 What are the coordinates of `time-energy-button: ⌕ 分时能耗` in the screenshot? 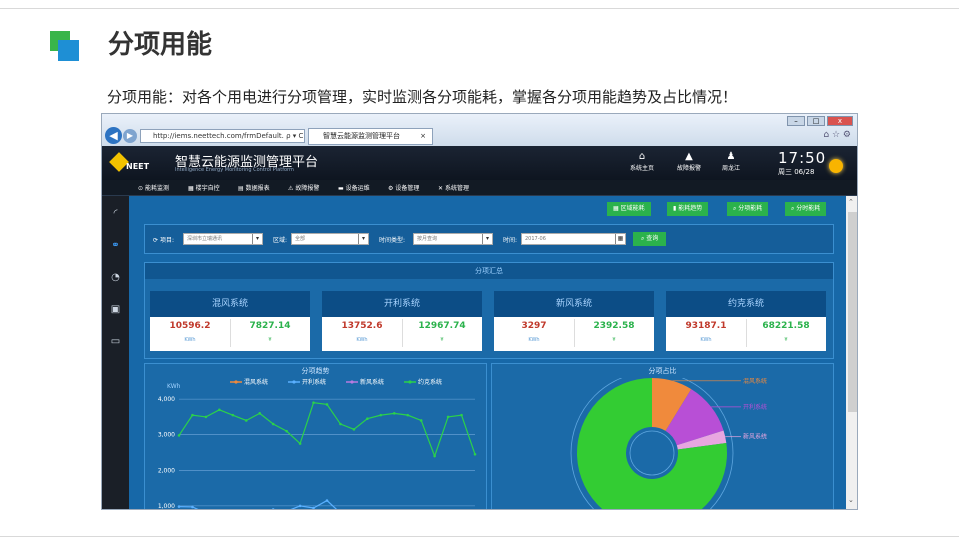 It's located at (806, 209).